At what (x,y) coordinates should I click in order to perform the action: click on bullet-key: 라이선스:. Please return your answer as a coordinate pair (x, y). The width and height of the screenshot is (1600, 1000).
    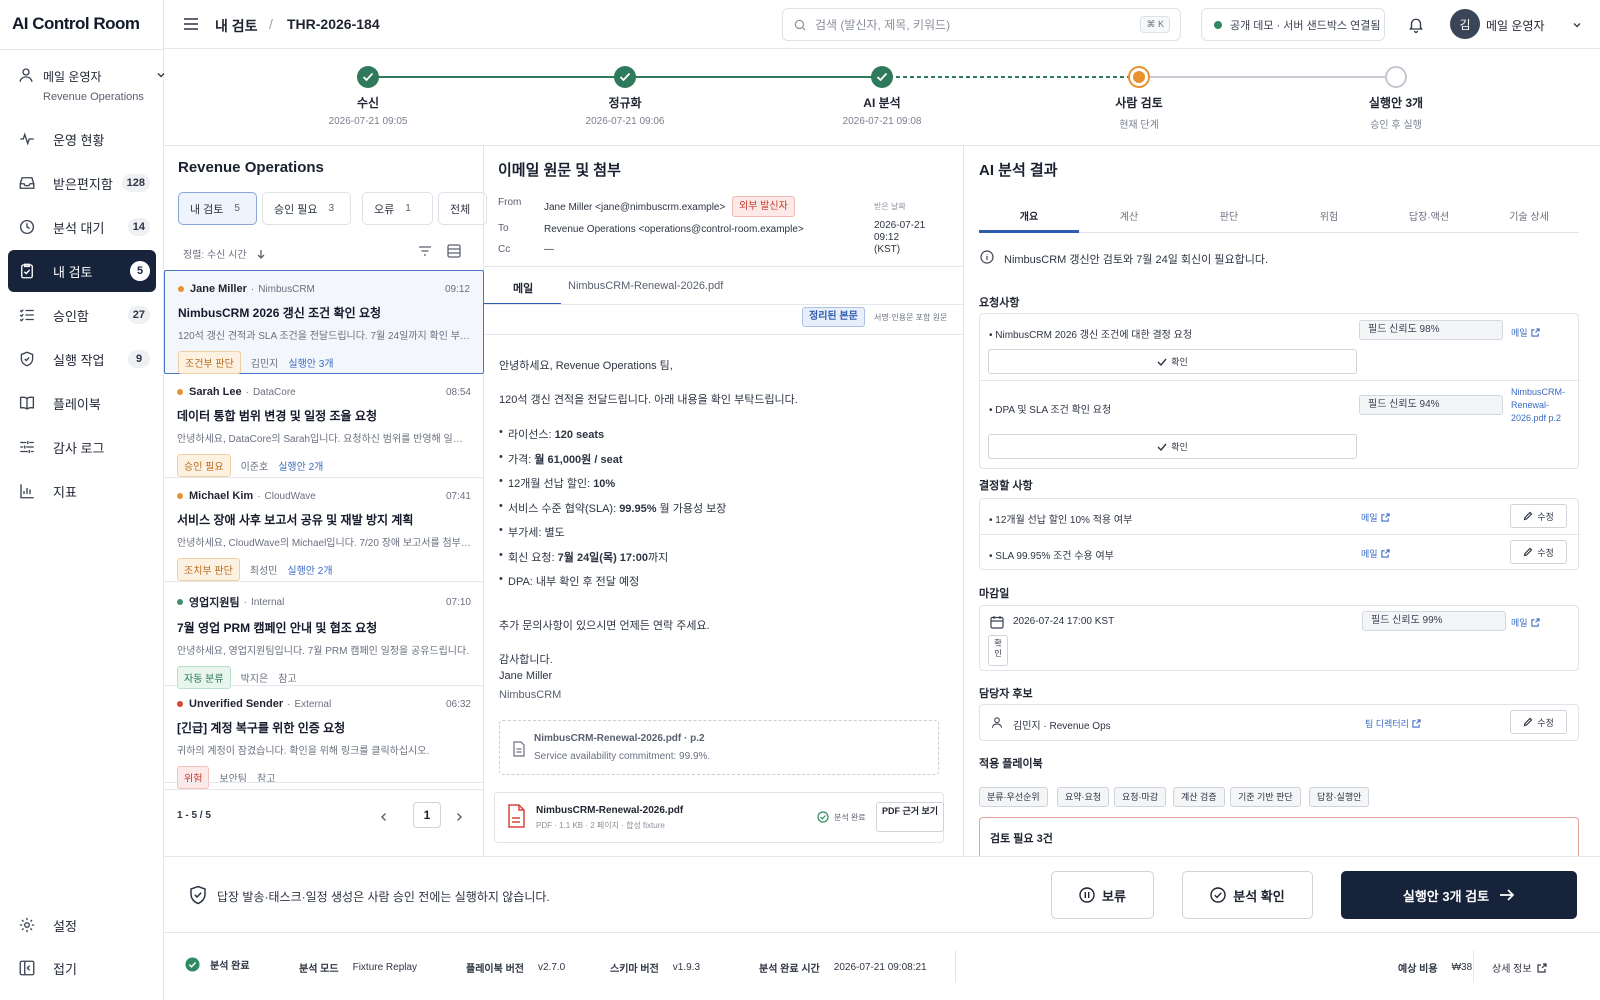
    Looking at the image, I should click on (531, 435).